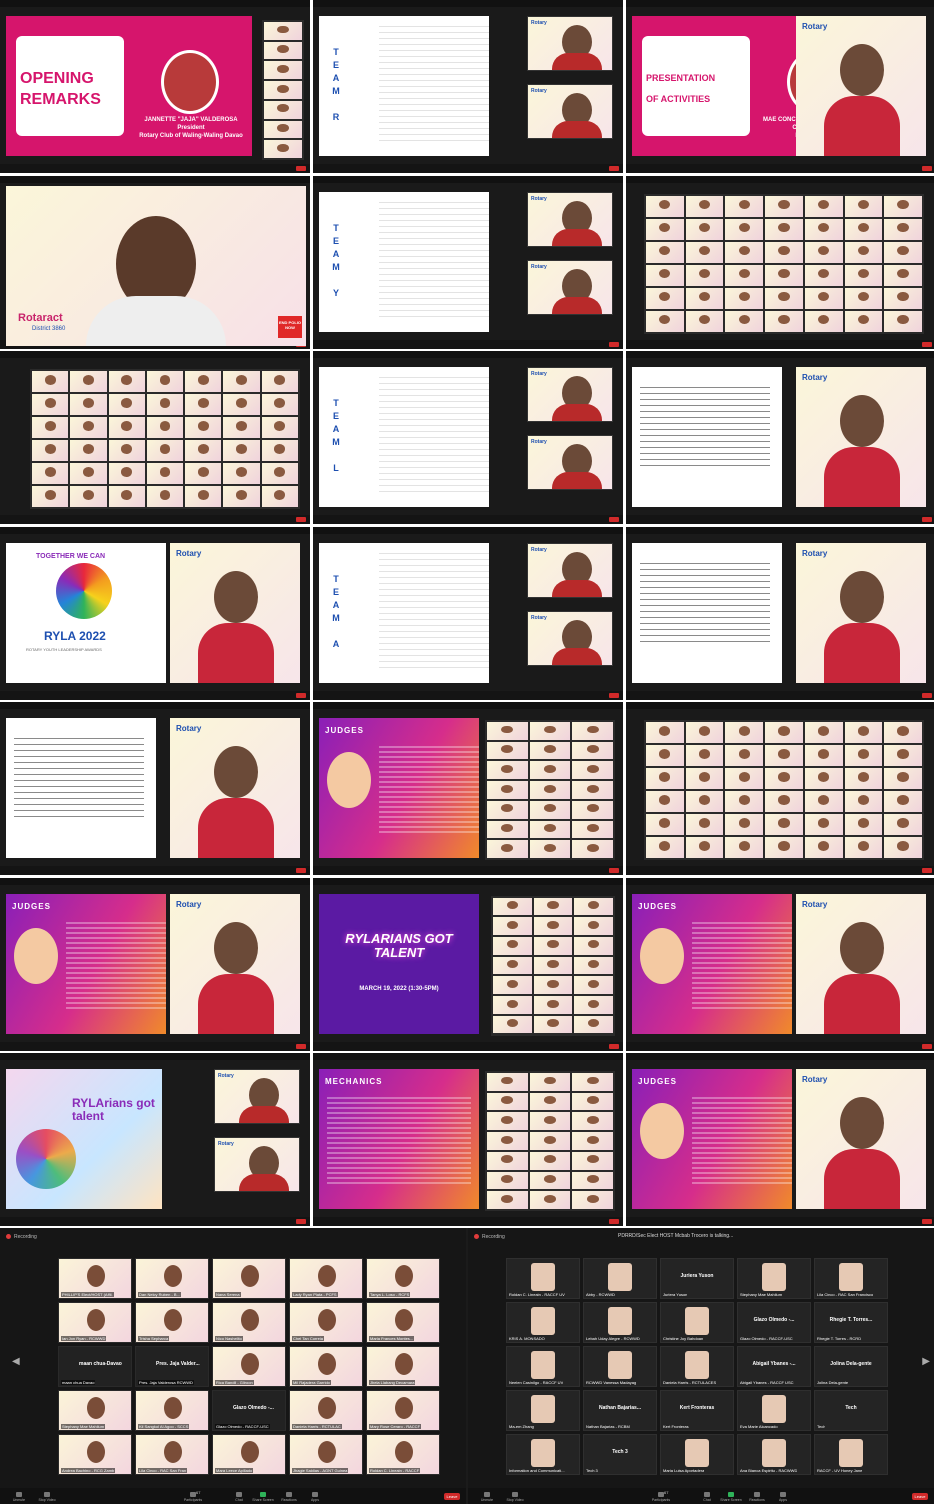 This screenshot has width=934, height=1504. Describe the element at coordinates (697, 1410) in the screenshot. I see `participant-tile: Kert Fronteras Kert Fronteras` at that location.